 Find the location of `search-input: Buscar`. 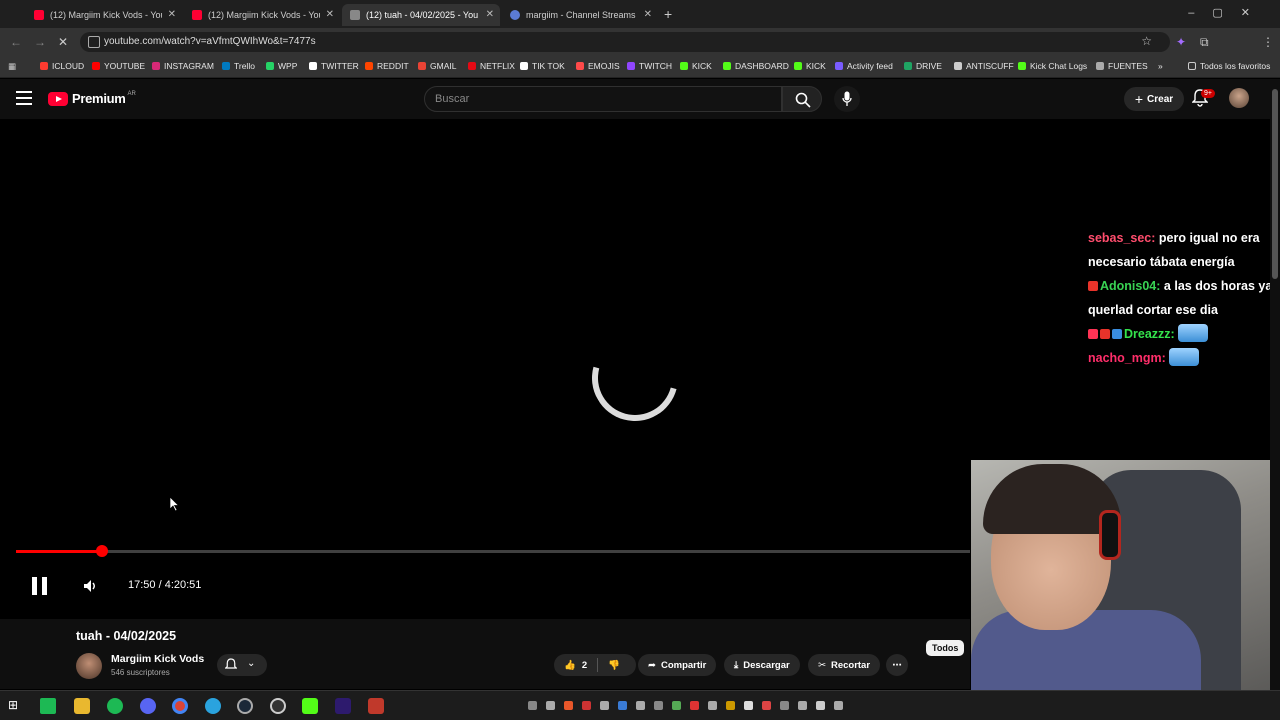

search-input: Buscar is located at coordinates (603, 99).